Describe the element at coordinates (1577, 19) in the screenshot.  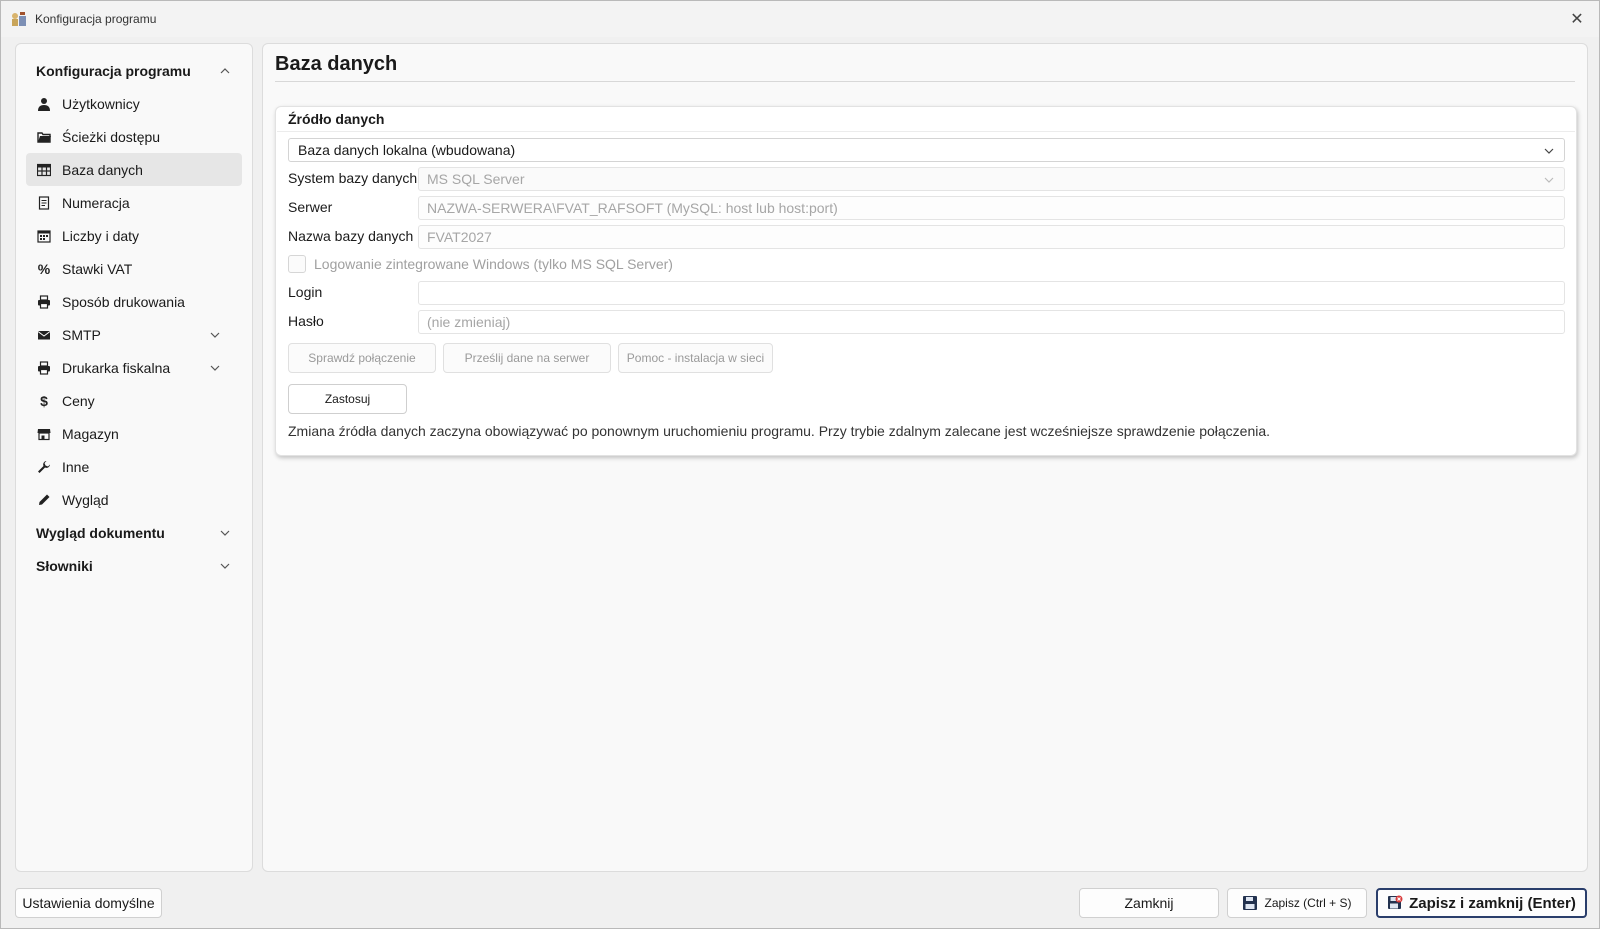
I see `close-icon: ✕` at that location.